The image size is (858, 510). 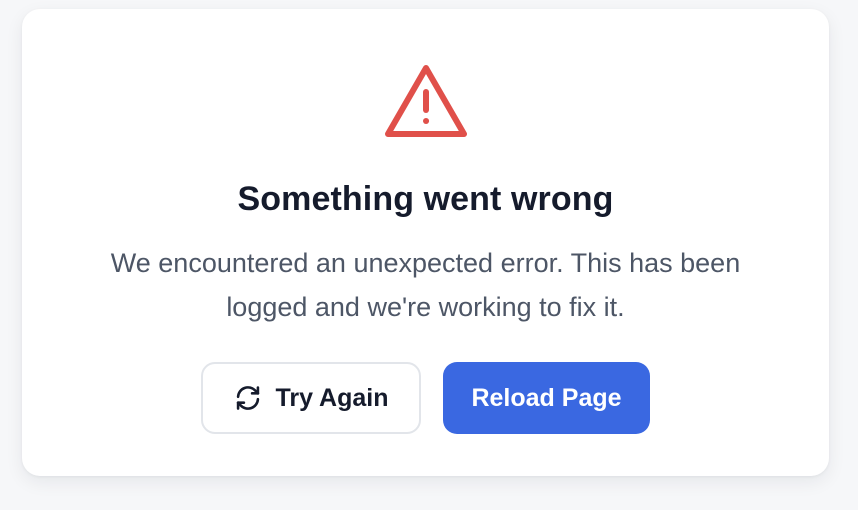 I want to click on reload-page-label: Reload Page, so click(x=546, y=397).